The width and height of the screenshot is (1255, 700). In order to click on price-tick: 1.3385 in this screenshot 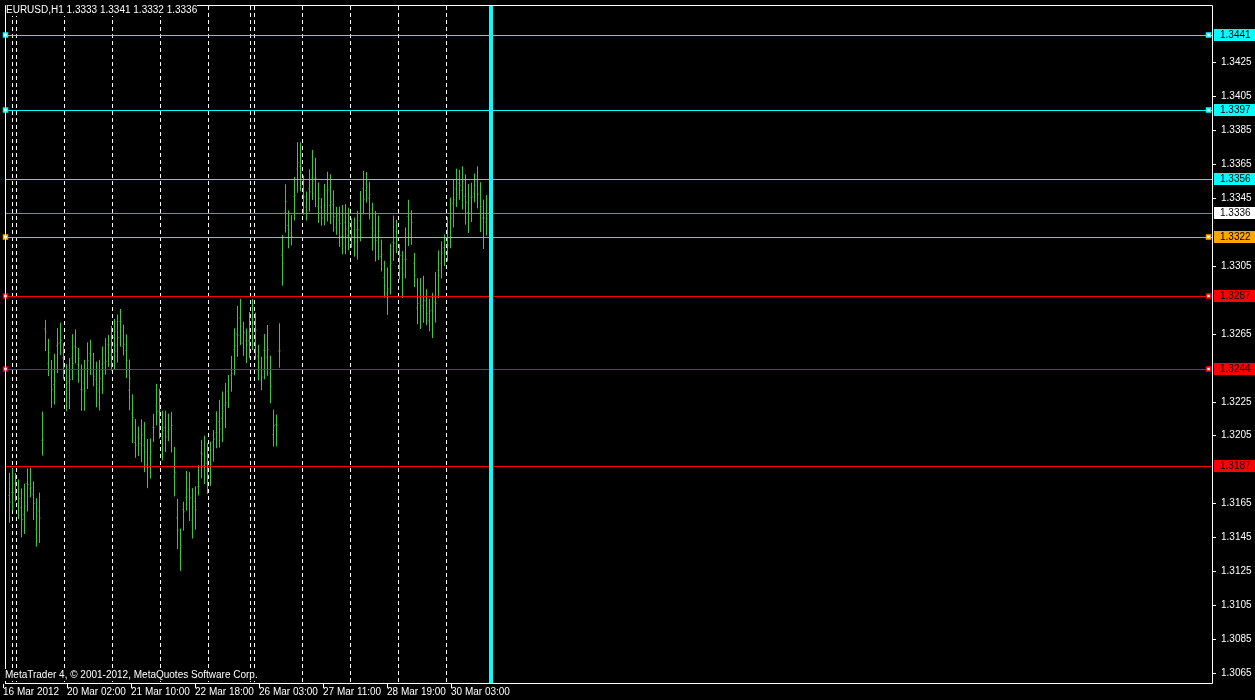, I will do `click(1236, 130)`.